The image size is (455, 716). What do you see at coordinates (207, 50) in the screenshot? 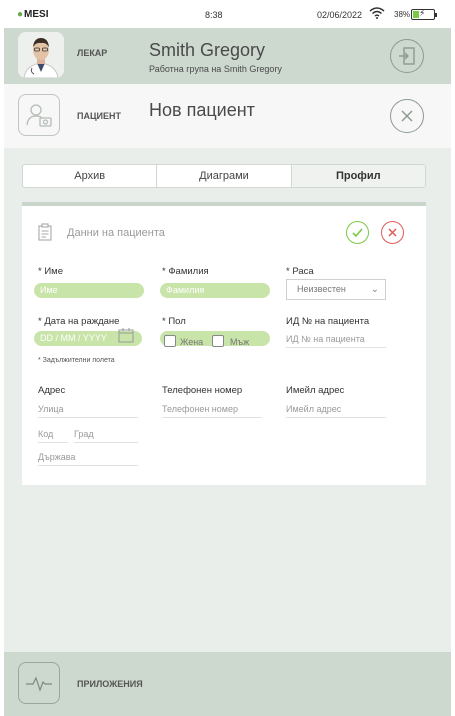
I see `doctor-name: Smith Gregory` at bounding box center [207, 50].